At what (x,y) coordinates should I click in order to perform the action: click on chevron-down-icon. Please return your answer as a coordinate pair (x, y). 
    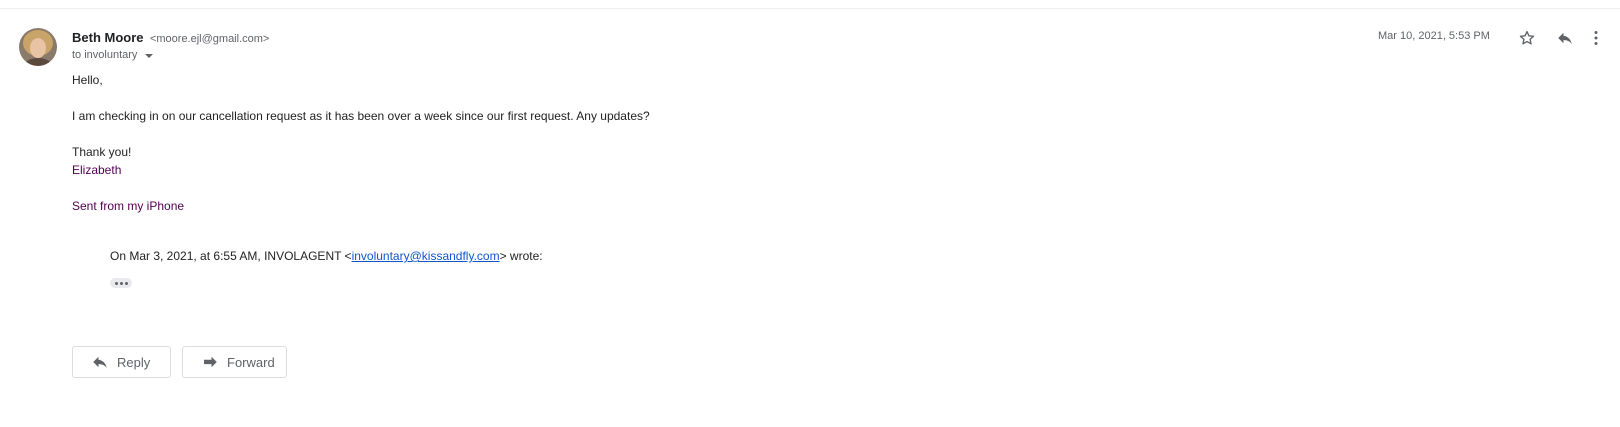
    Looking at the image, I should click on (149, 55).